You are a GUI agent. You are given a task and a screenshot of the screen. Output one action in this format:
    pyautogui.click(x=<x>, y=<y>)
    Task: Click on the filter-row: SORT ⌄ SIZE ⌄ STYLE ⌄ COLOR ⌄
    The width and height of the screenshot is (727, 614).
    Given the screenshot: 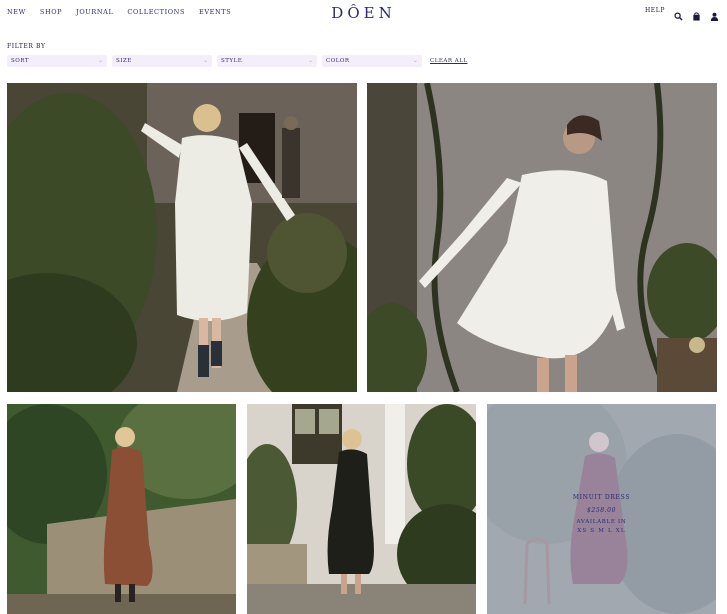 What is the action you would take?
    pyautogui.click(x=217, y=61)
    